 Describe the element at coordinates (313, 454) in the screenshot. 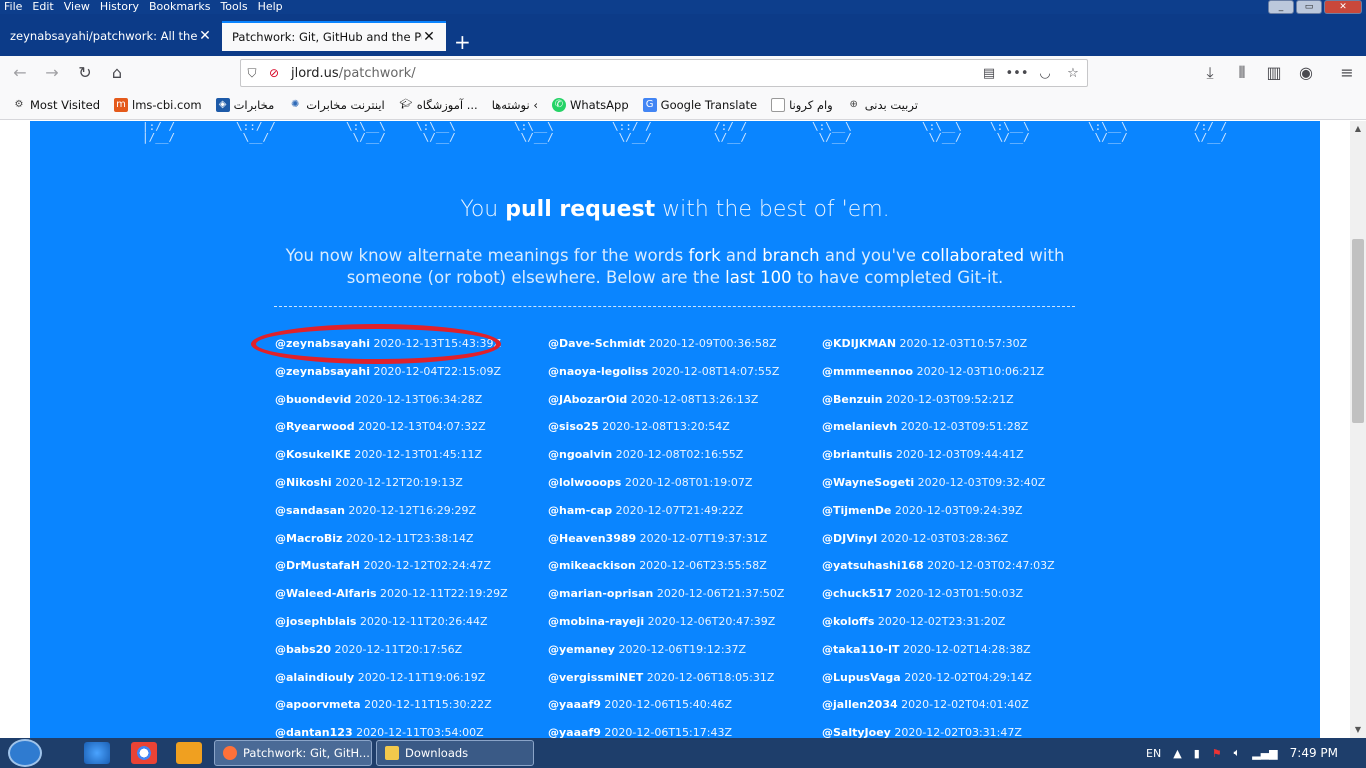

I see `completion-username: @KosukeIKE` at that location.